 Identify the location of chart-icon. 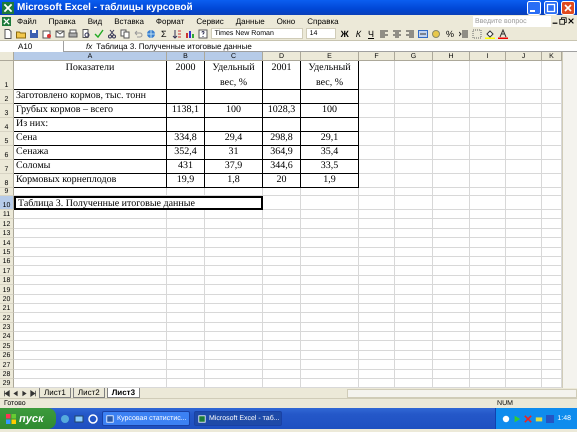
(189, 33).